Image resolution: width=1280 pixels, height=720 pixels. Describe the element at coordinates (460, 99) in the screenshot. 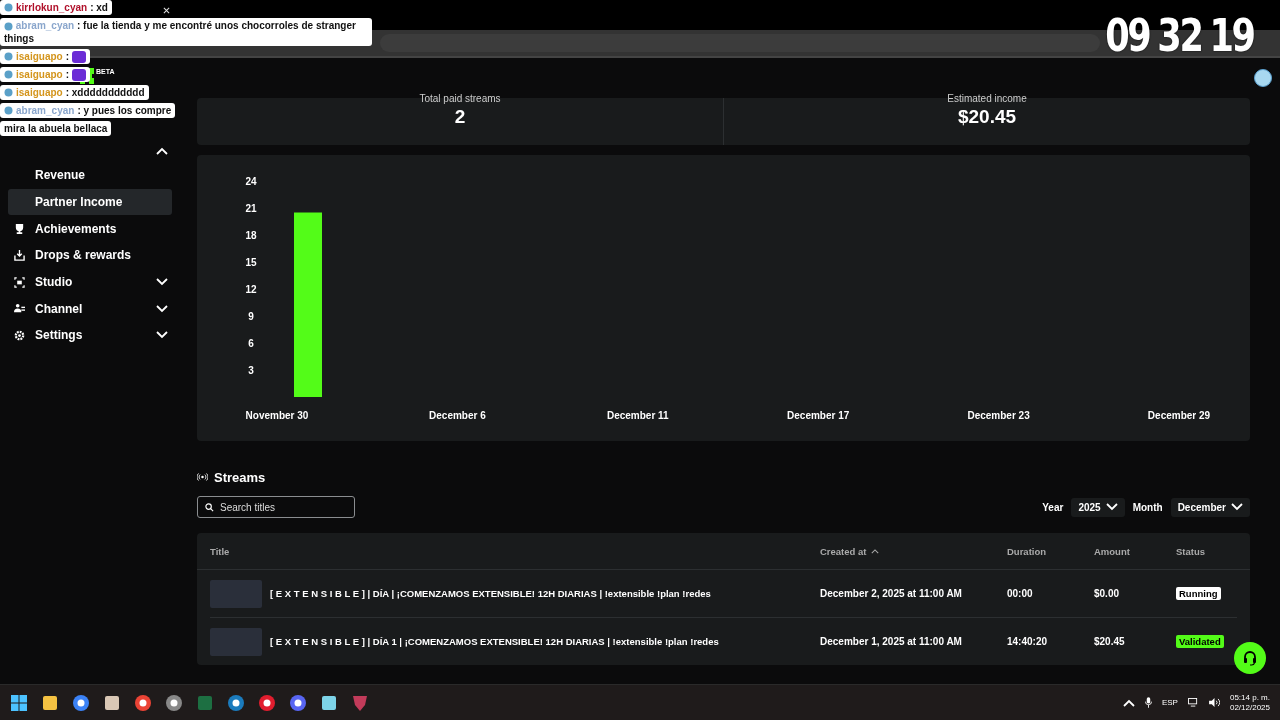

I see `stat-label: Total paid streams` at that location.